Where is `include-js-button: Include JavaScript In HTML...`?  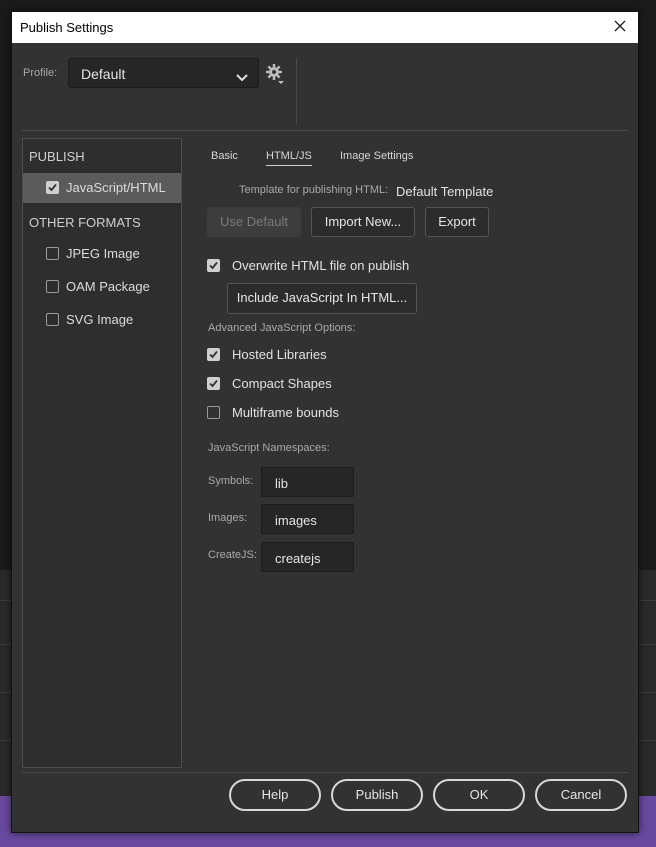 include-js-button: Include JavaScript In HTML... is located at coordinates (322, 298).